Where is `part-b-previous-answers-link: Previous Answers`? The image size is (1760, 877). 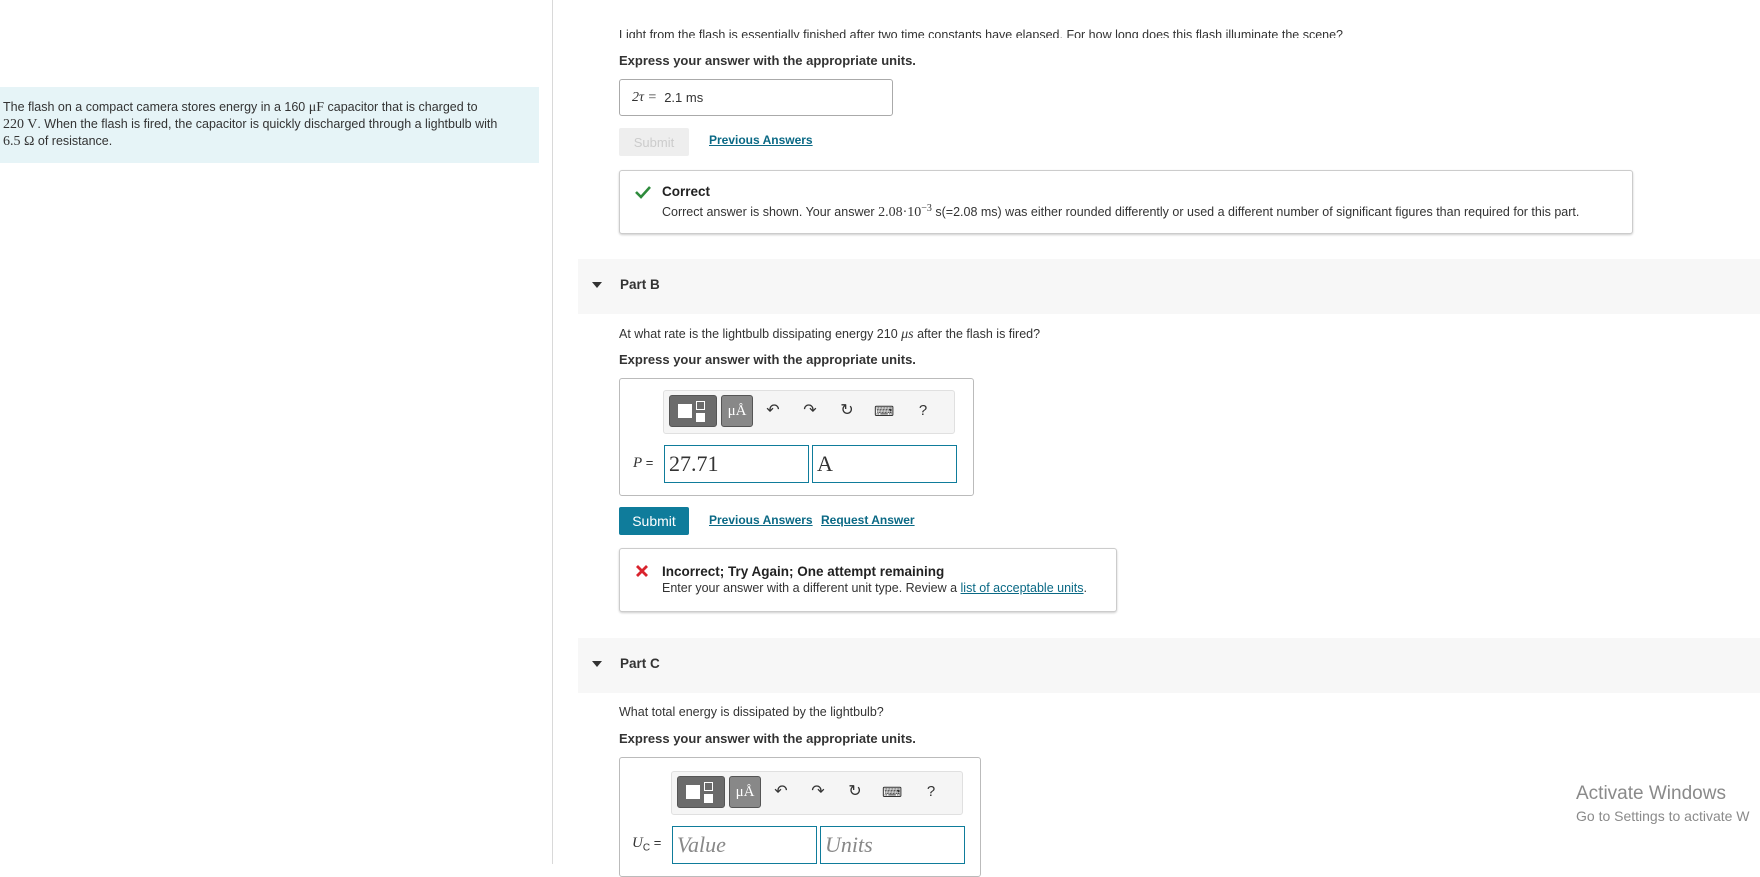 part-b-previous-answers-link: Previous Answers is located at coordinates (761, 520).